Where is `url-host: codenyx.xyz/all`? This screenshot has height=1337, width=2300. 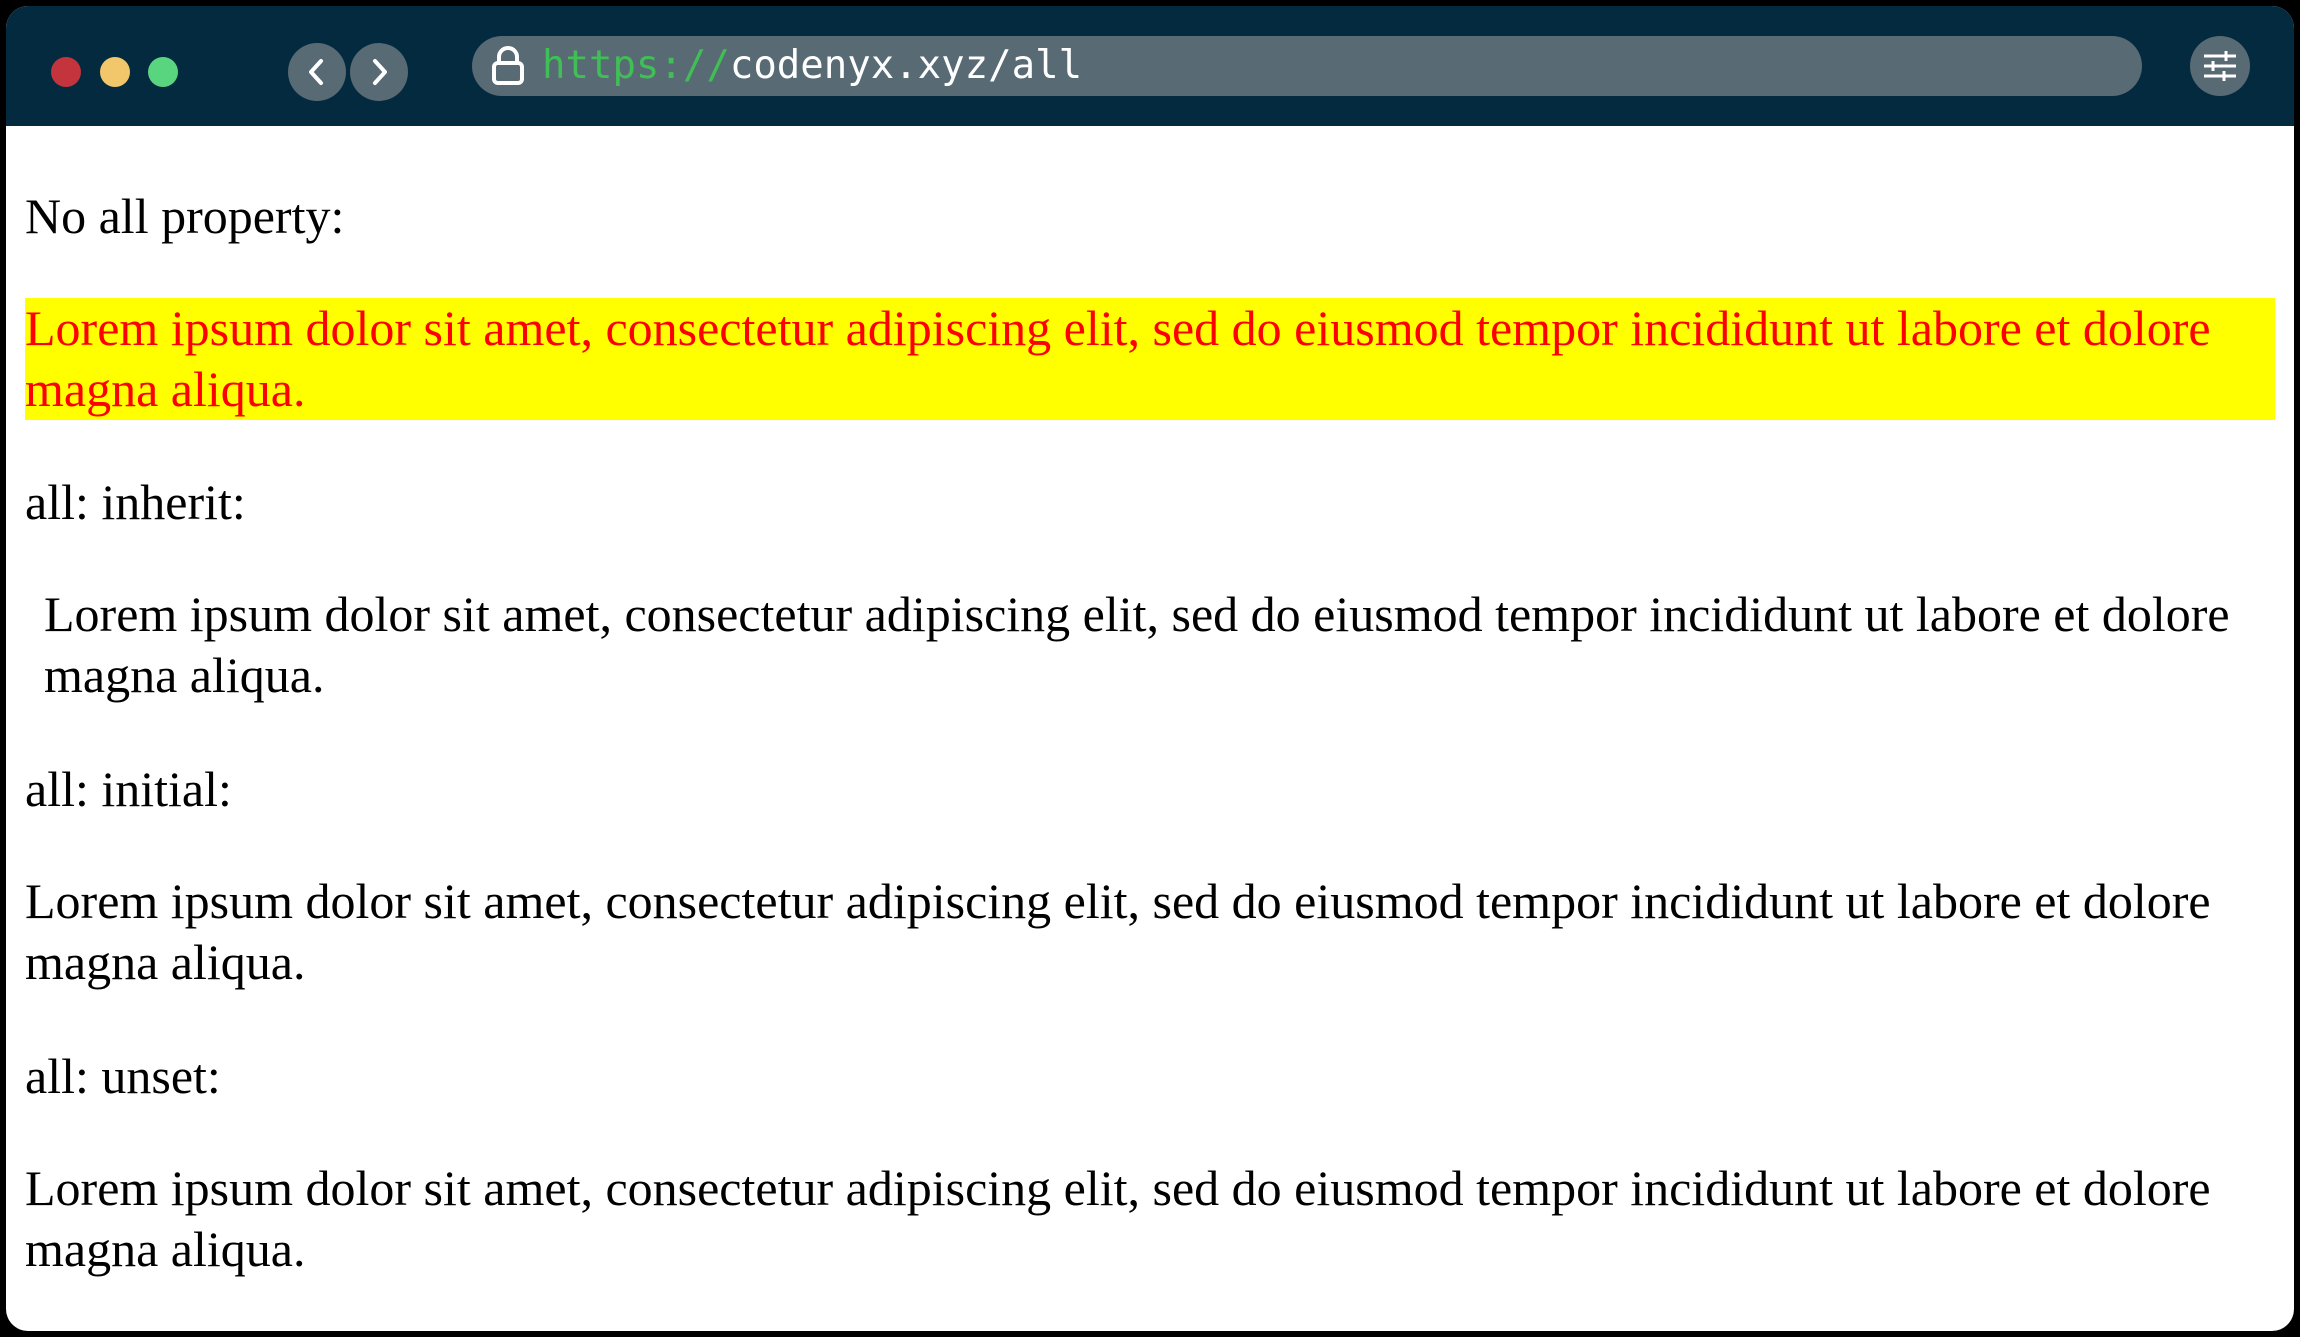
url-host: codenyx.xyz/all is located at coordinates (906, 65).